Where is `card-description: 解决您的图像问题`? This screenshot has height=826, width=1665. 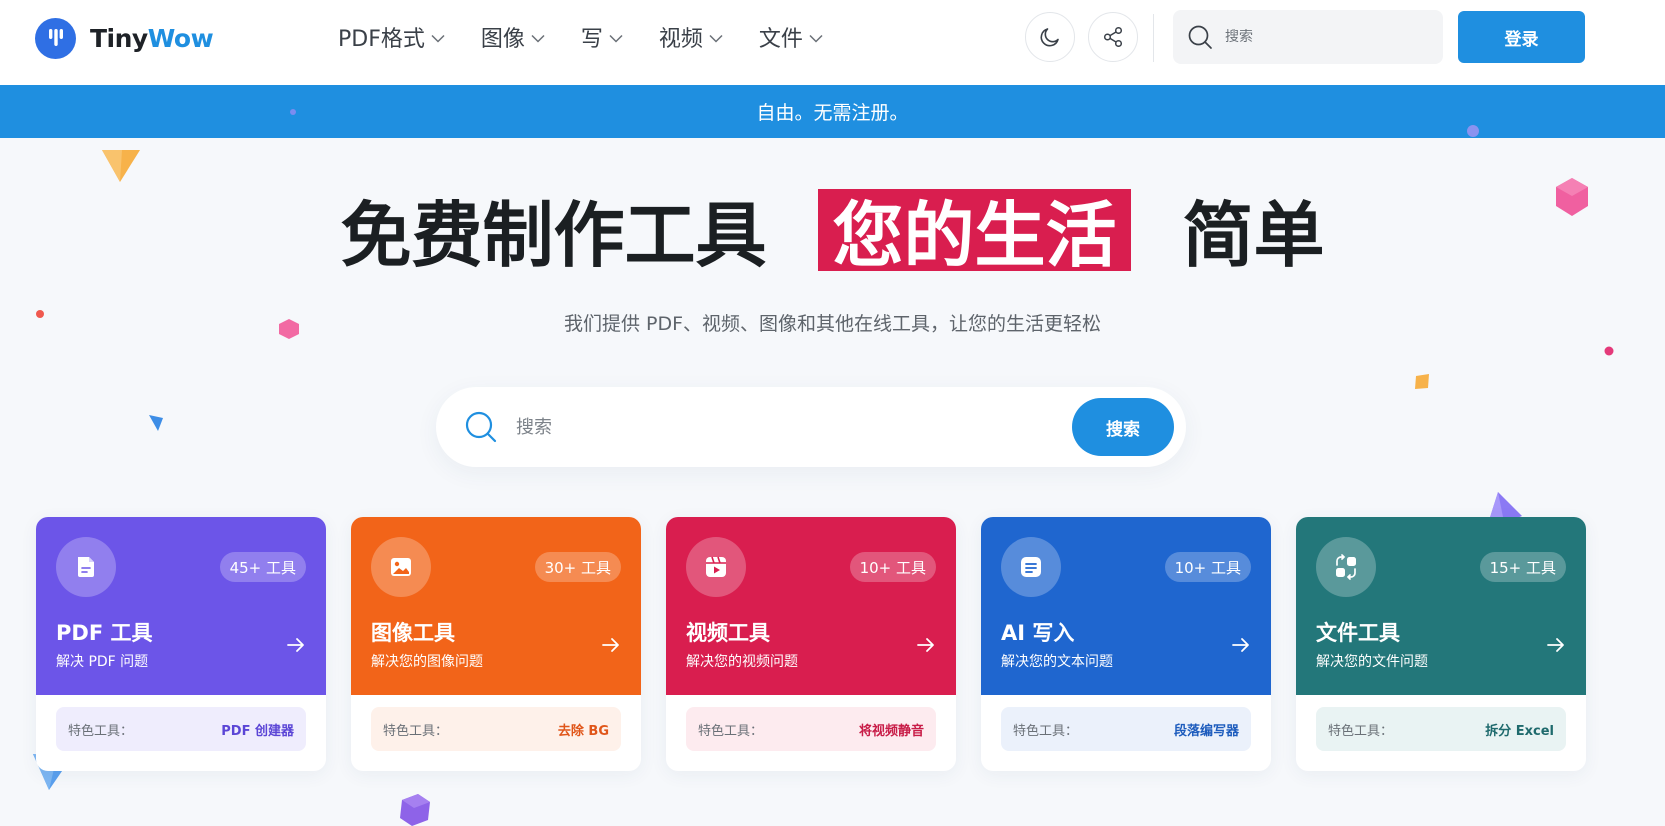 card-description: 解决您的图像问题 is located at coordinates (427, 662).